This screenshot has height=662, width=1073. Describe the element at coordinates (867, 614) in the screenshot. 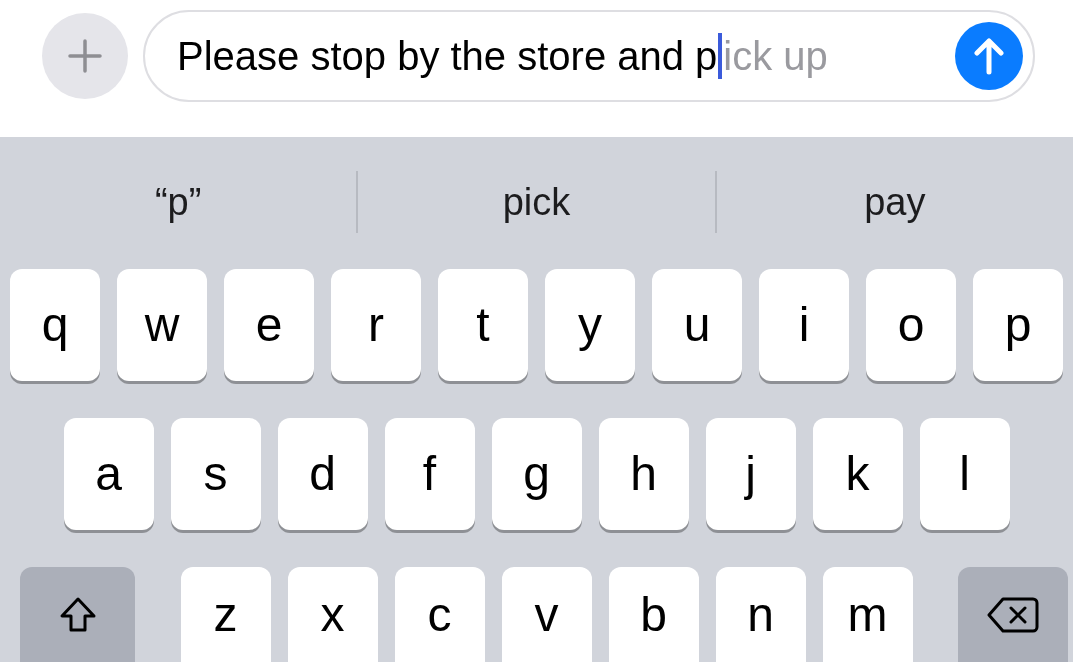

I see `letter-key: m` at that location.